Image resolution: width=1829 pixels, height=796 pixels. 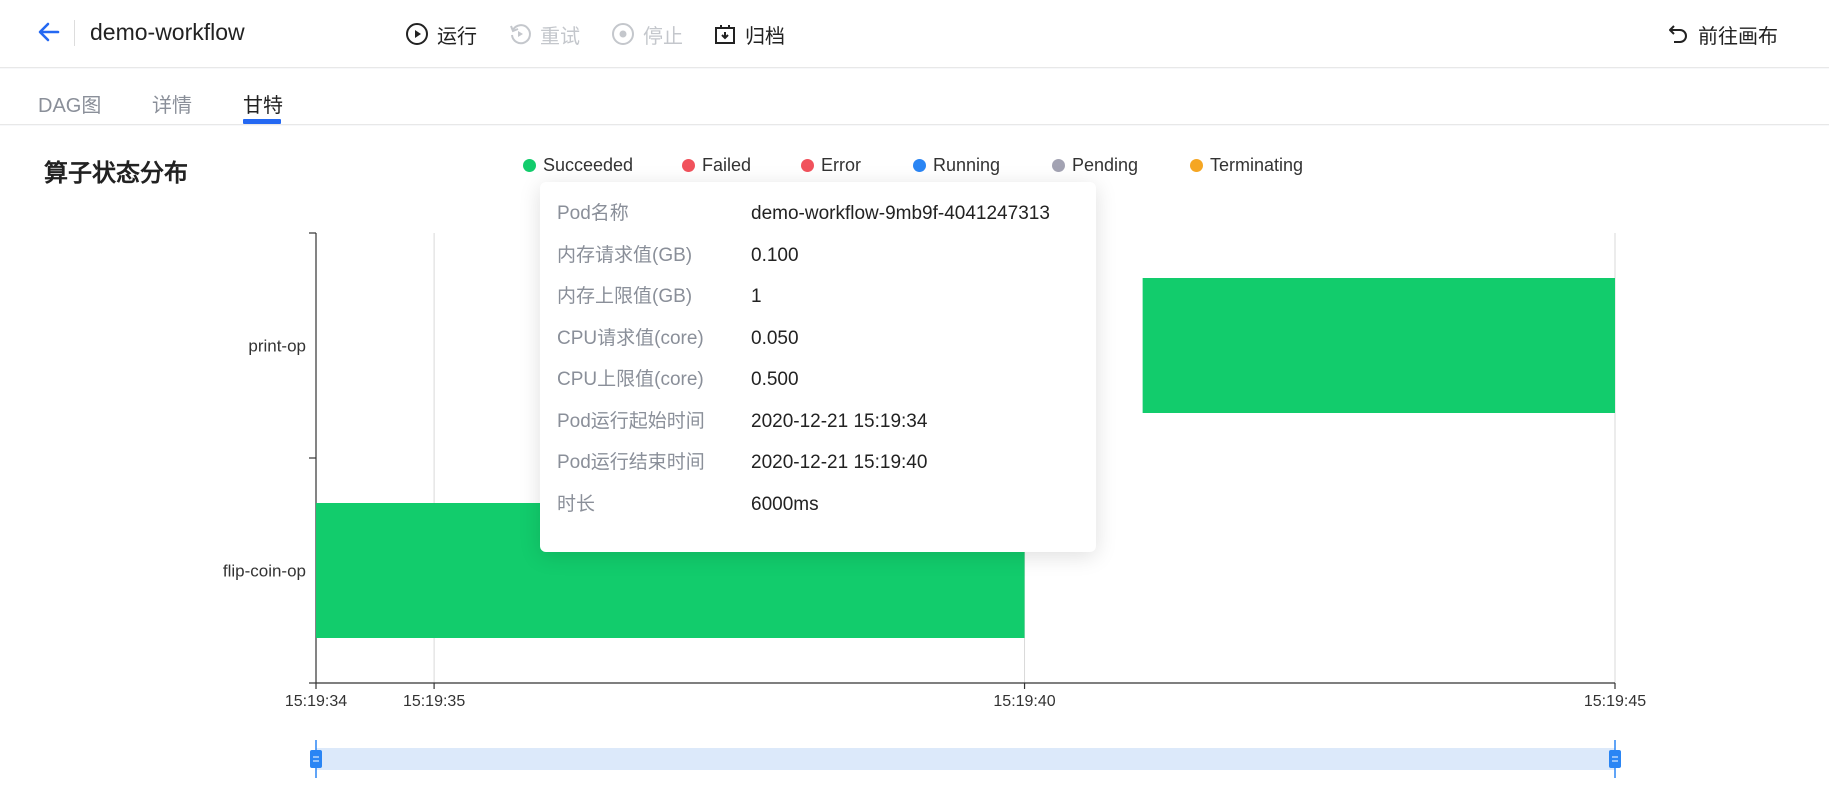 What do you see at coordinates (417, 34) in the screenshot?
I see `play-circle-icon` at bounding box center [417, 34].